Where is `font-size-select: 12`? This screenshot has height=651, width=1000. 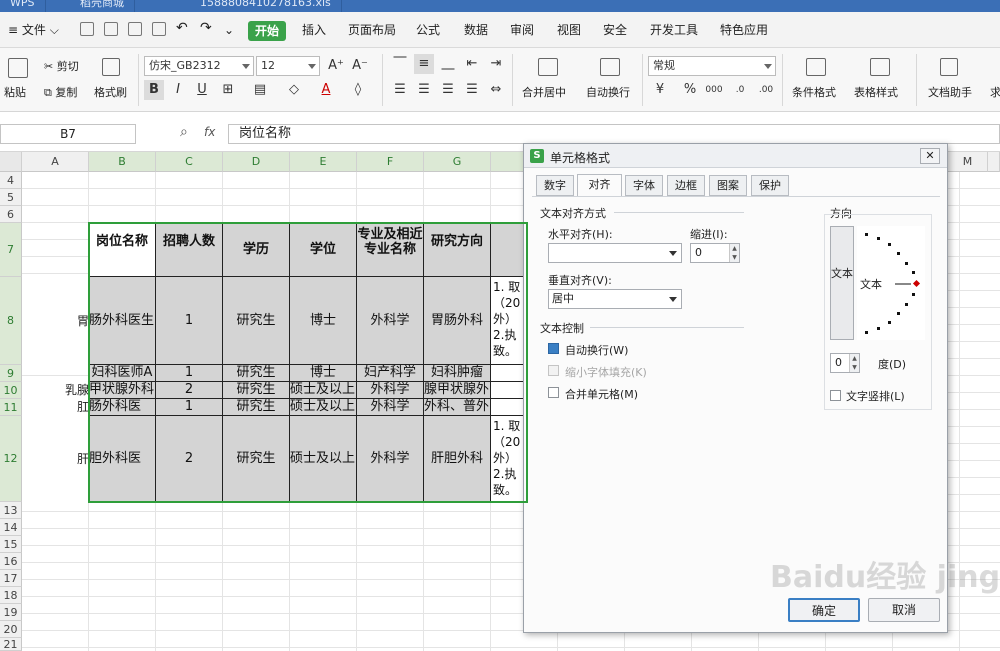 font-size-select: 12 is located at coordinates (288, 66).